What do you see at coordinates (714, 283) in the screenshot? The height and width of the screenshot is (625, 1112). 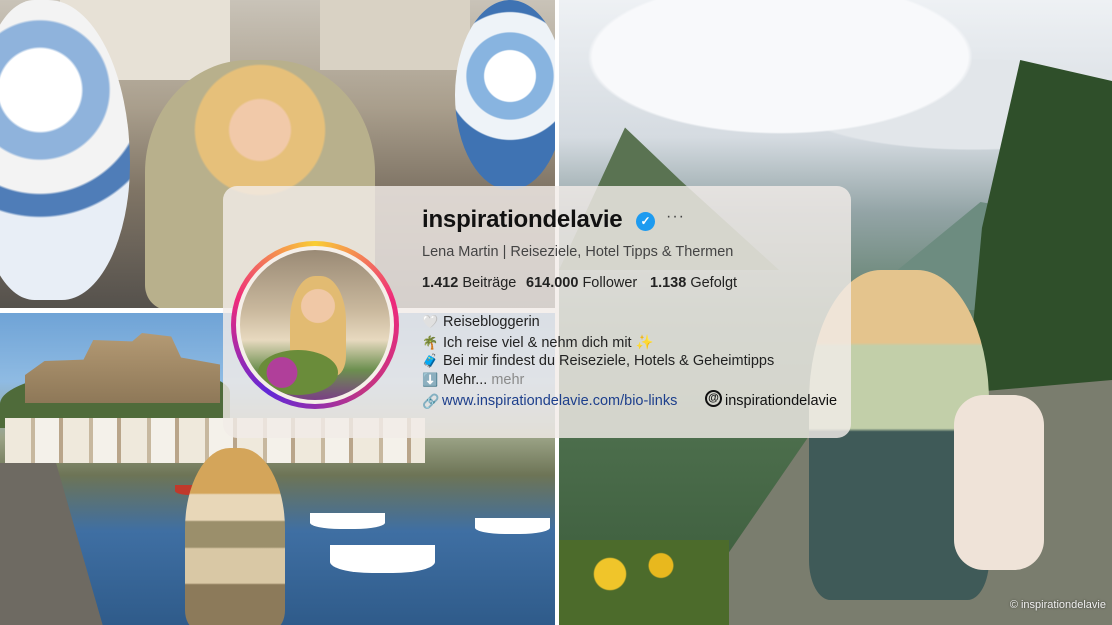 I see `following-count-label: Gefolgt` at bounding box center [714, 283].